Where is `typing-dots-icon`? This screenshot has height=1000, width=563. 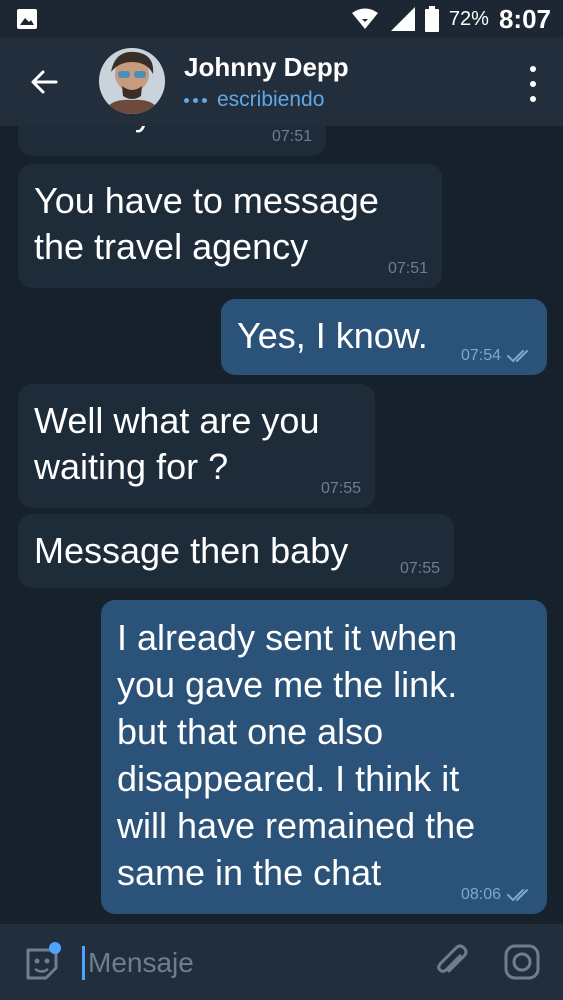
typing-dots-icon is located at coordinates (195, 100).